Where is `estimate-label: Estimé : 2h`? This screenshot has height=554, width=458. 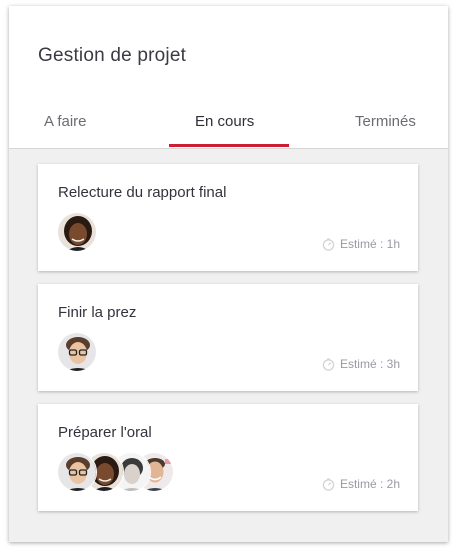 estimate-label: Estimé : 2h is located at coordinates (369, 484).